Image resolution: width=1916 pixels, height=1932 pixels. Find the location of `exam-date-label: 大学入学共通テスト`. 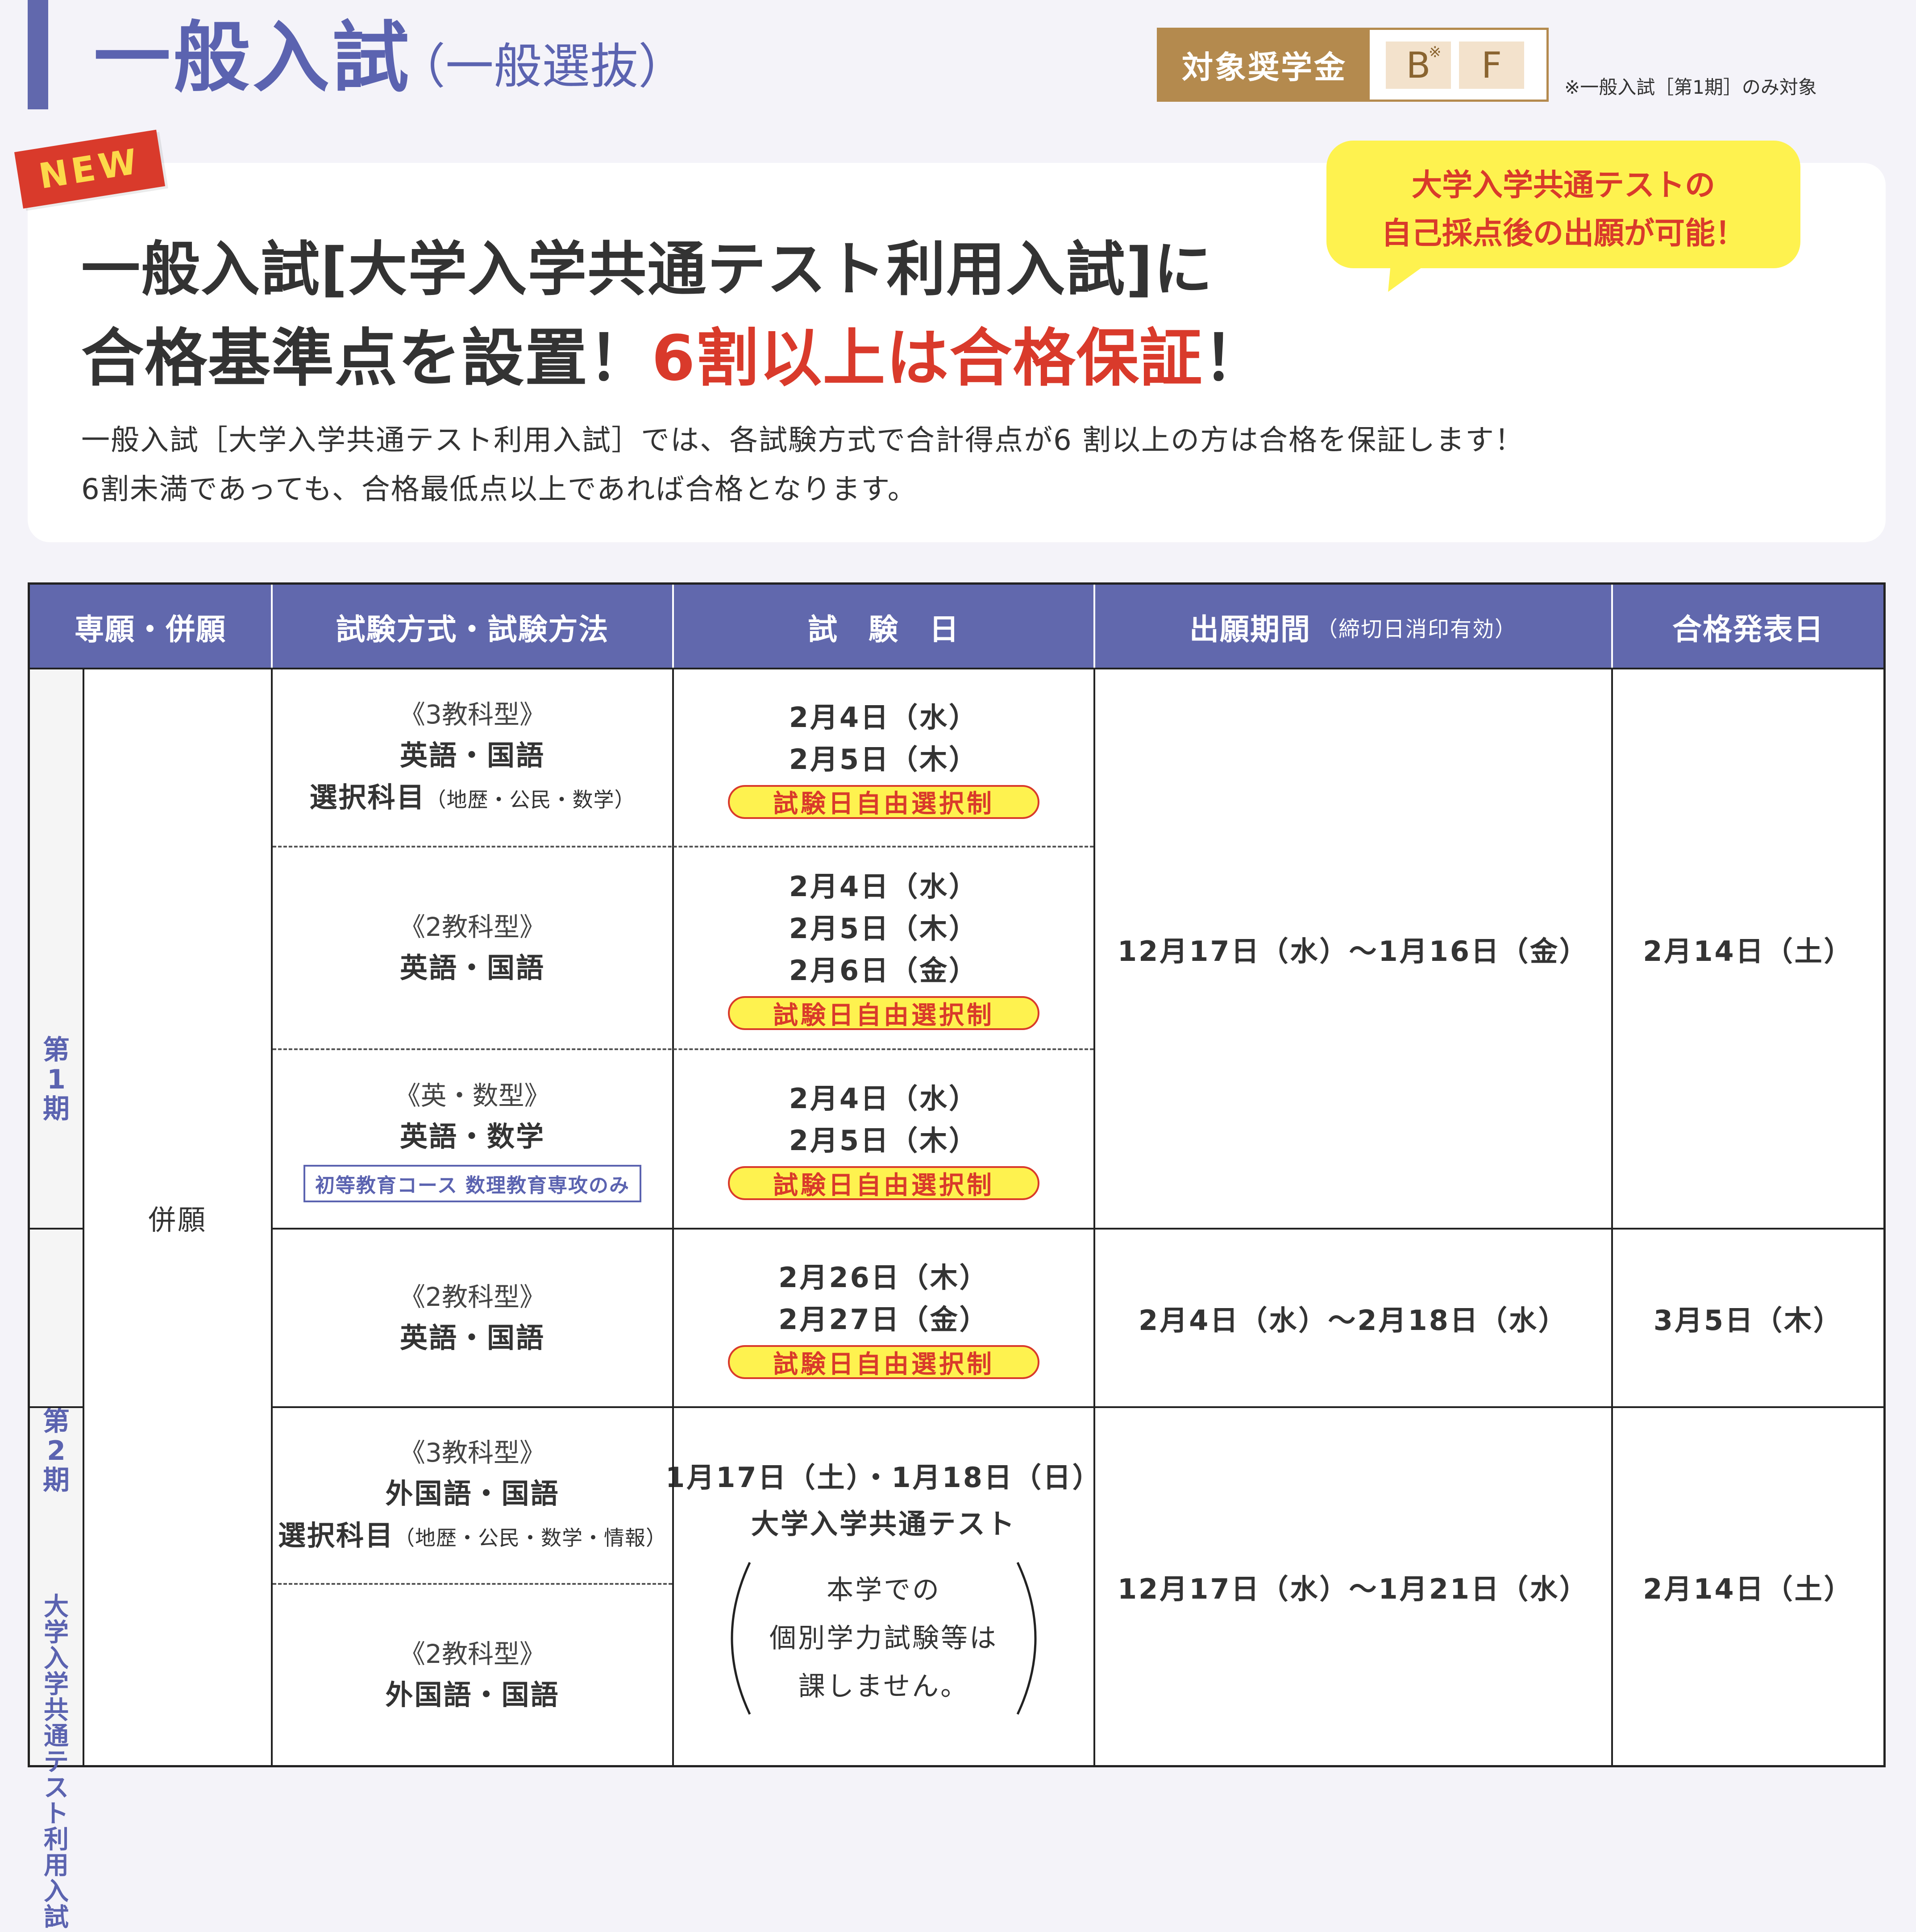

exam-date-label: 大学入学共通テスト is located at coordinates (883, 1524).